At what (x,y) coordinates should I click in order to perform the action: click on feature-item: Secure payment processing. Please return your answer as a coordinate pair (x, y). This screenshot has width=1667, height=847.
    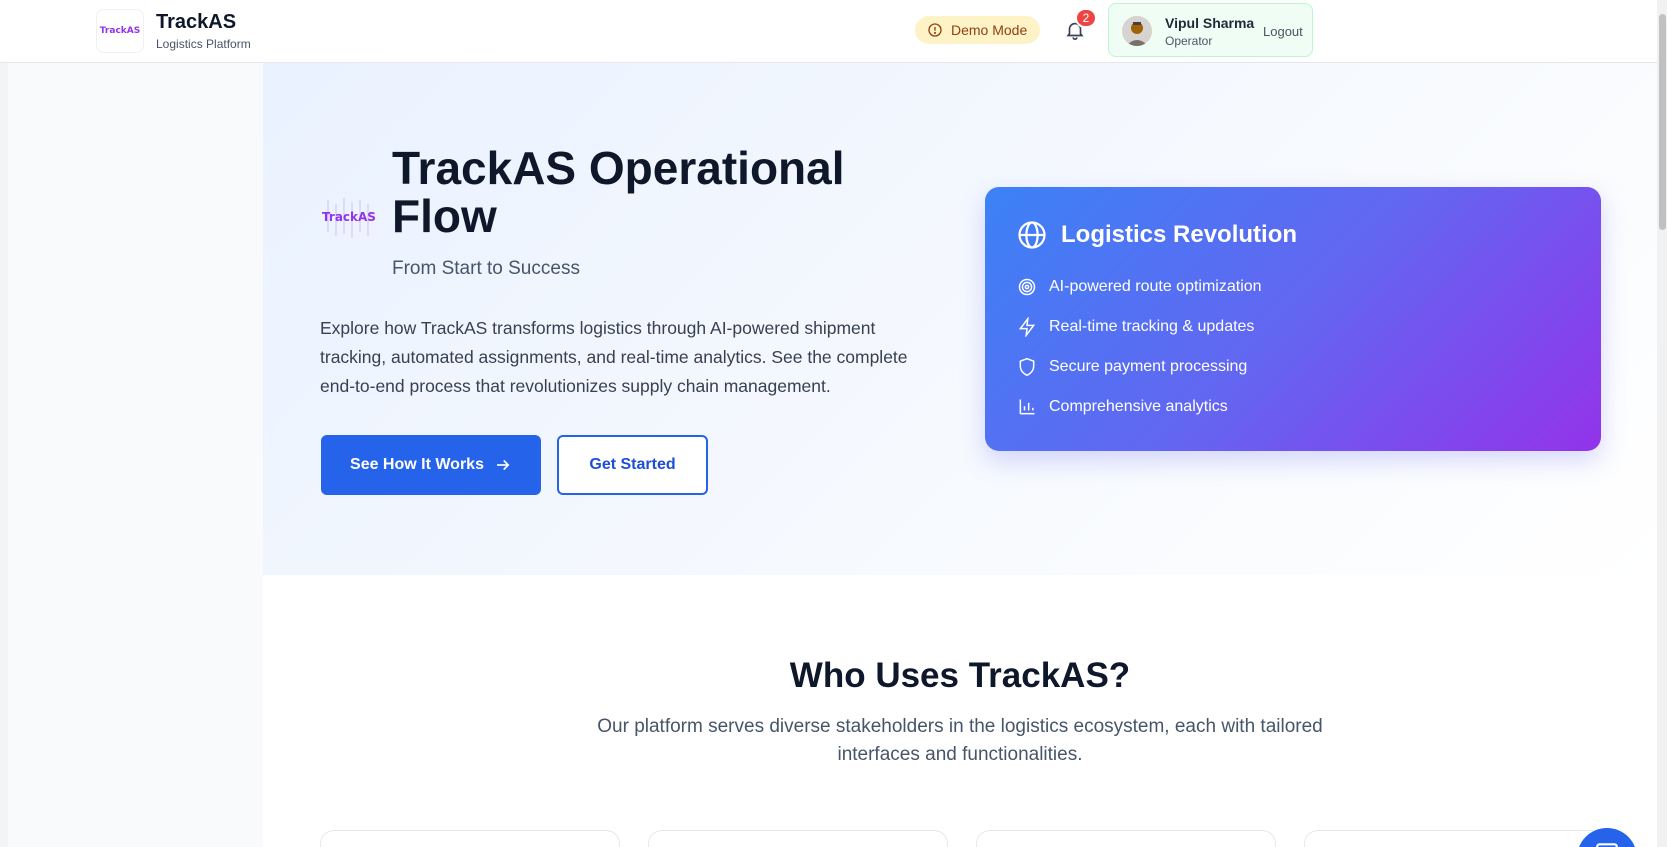
    Looking at the image, I should click on (1132, 367).